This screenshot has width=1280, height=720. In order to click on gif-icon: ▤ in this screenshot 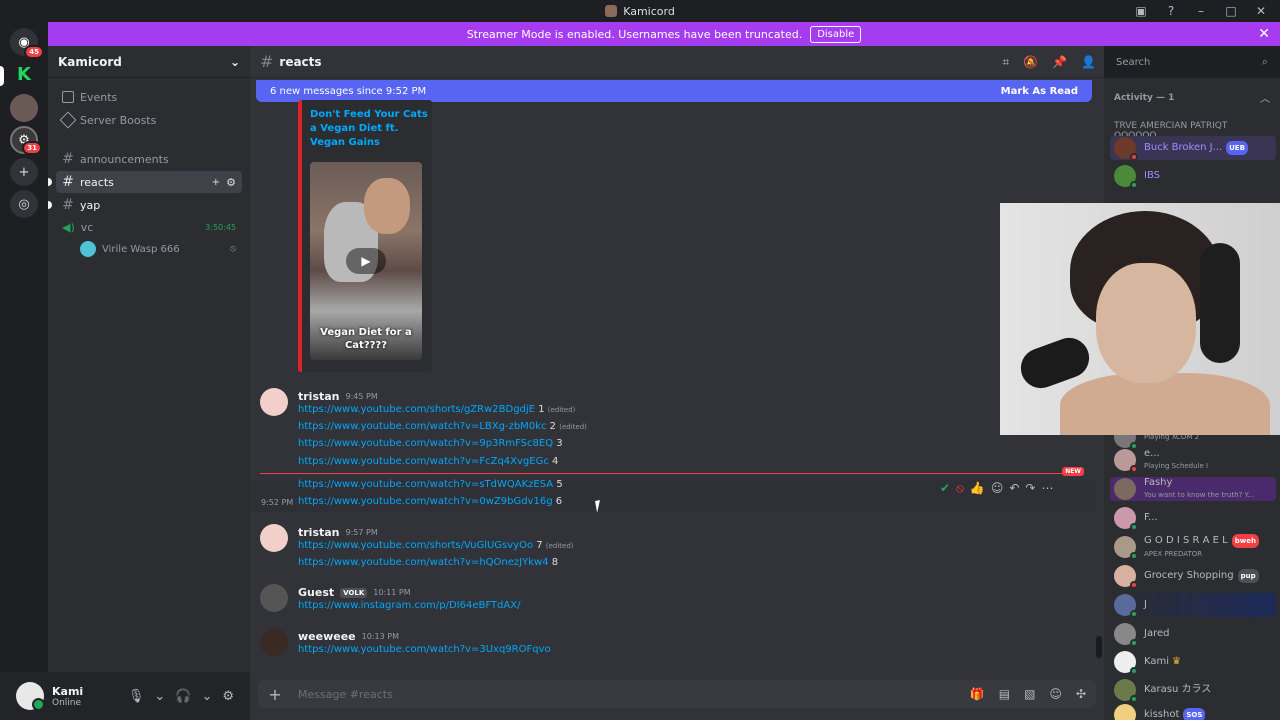, I will do `click(1004, 694)`.